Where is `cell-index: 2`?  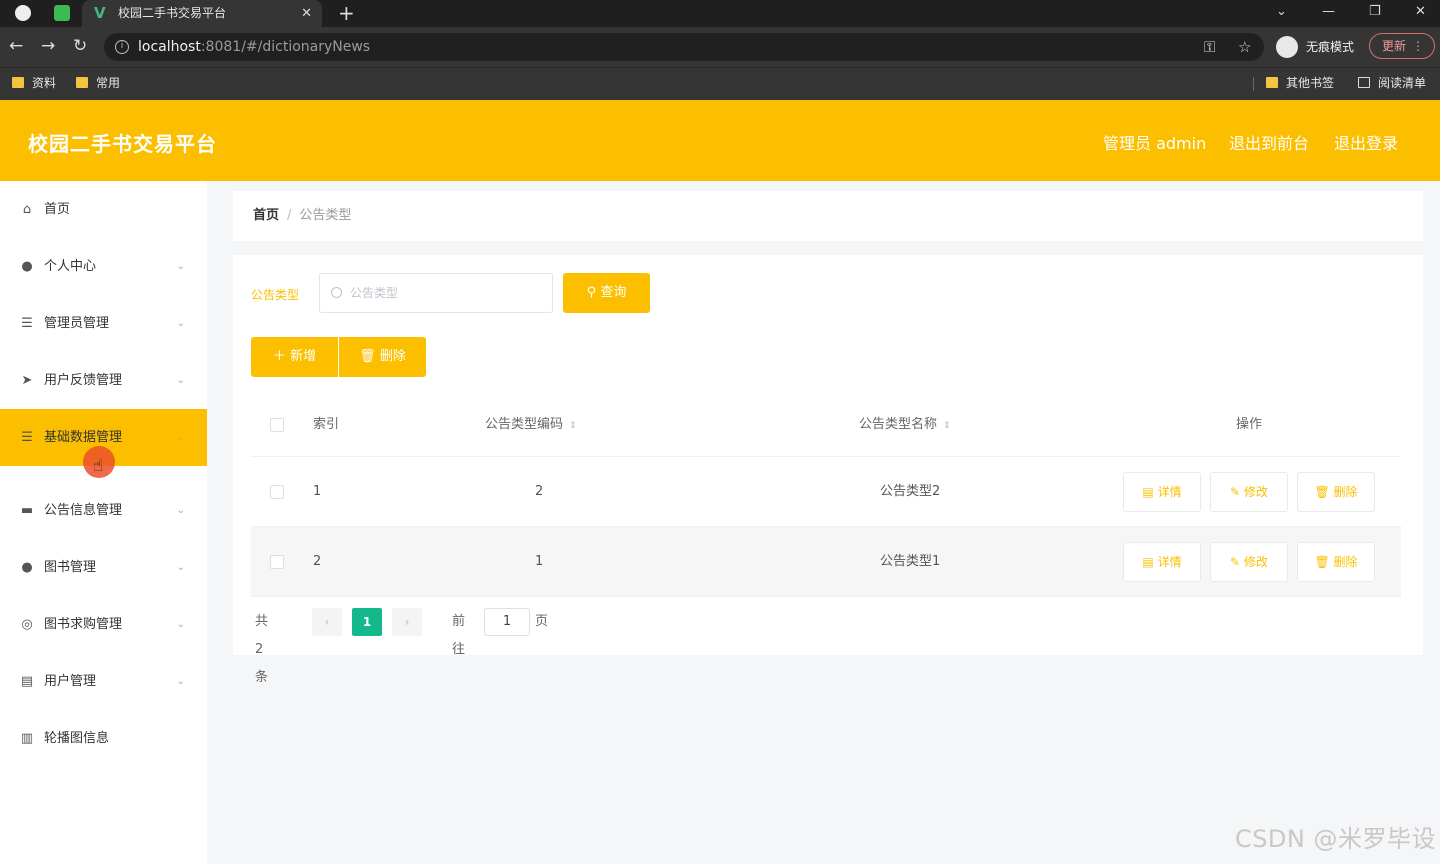 cell-index: 2 is located at coordinates (317, 561).